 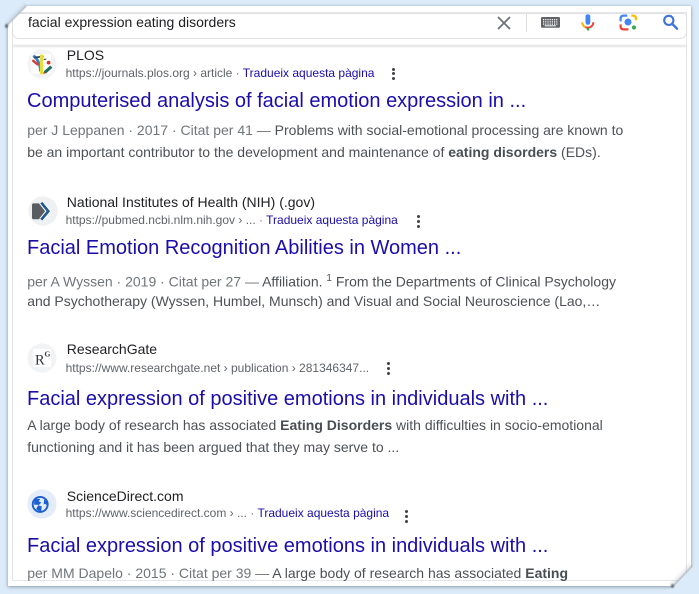 I want to click on svg-text: R, so click(x=40, y=361).